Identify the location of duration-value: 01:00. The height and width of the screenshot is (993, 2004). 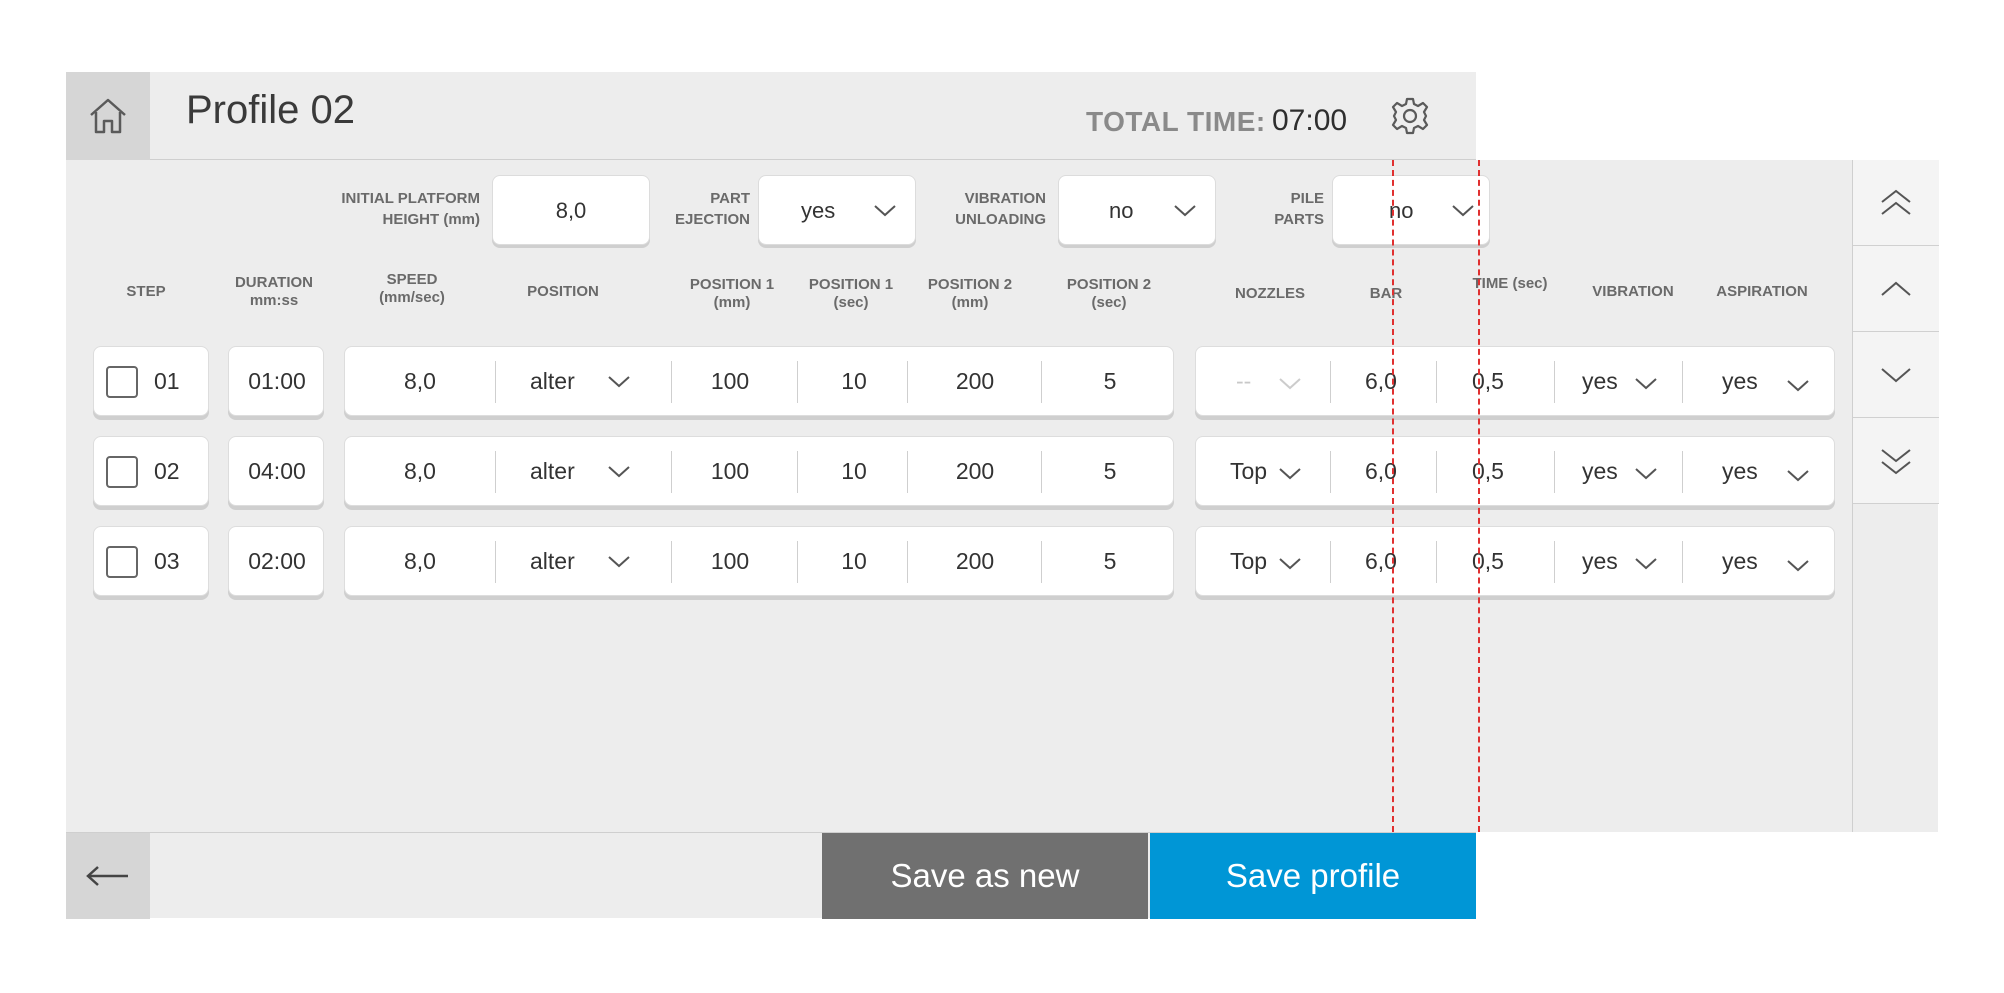
(277, 381).